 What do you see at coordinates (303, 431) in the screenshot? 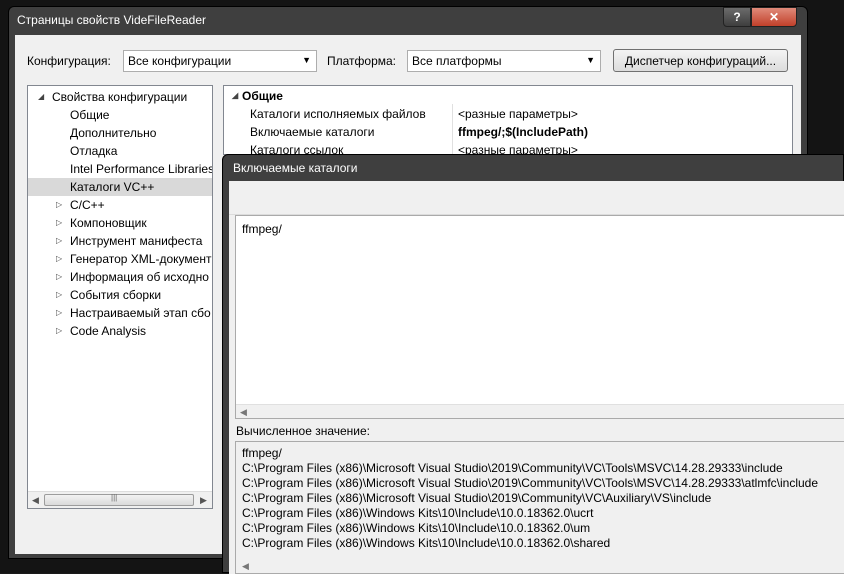
I see `calculated-value-label: Вычисленное значение:` at bounding box center [303, 431].